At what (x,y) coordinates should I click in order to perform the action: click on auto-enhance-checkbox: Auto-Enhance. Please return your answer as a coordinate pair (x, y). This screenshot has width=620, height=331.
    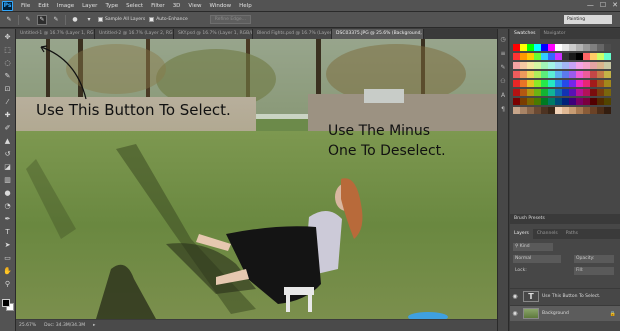
    Looking at the image, I should click on (168, 19).